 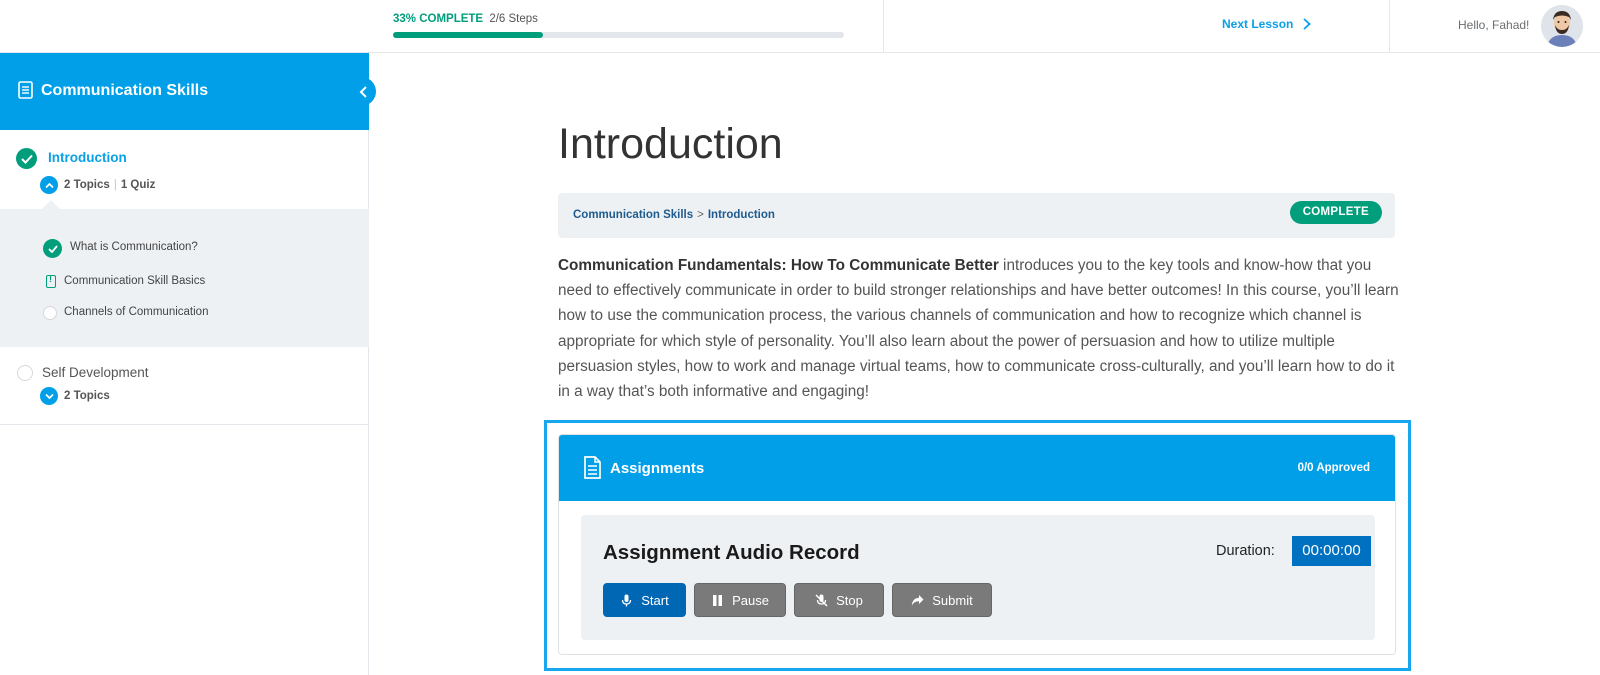 What do you see at coordinates (1245, 551) in the screenshot?
I see `duration-label: Duration:` at bounding box center [1245, 551].